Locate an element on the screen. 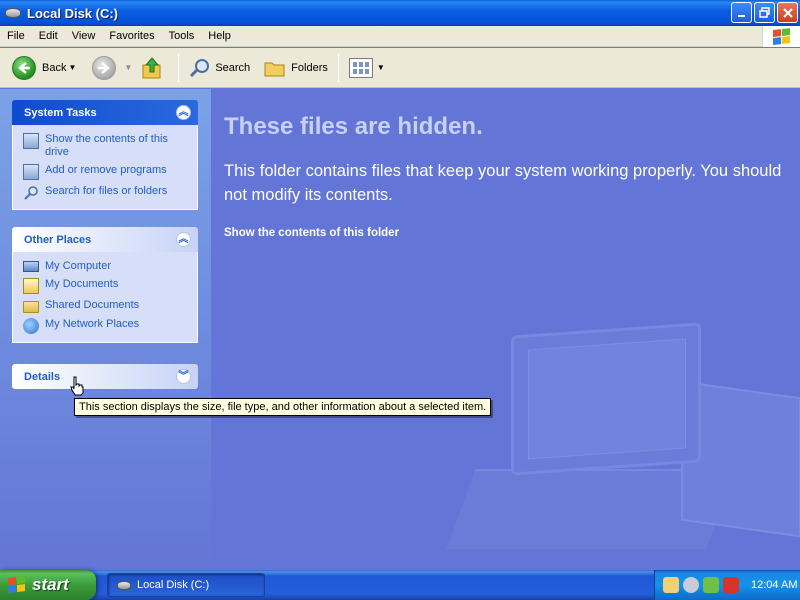 The width and height of the screenshot is (800, 600). place-label: Shared Documents is located at coordinates (92, 305).